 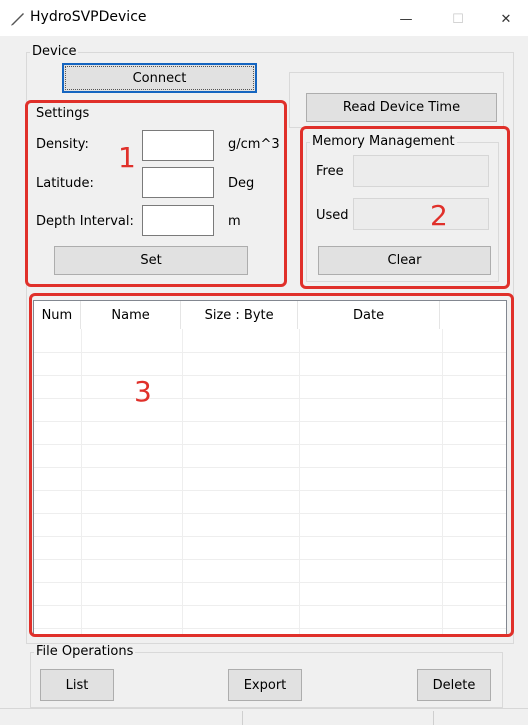 I want to click on file-operations-label: File Operations, so click(x=85, y=651).